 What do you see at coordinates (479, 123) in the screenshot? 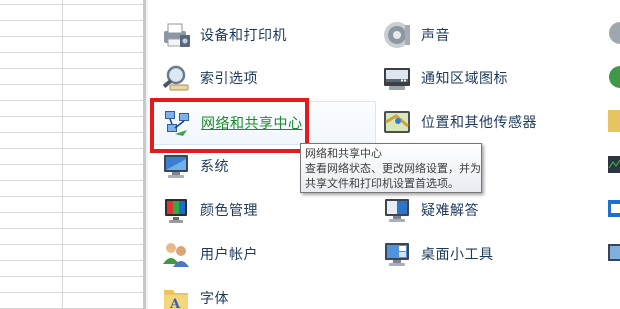
I see `cp-item-label: 位置和其他传感器` at bounding box center [479, 123].